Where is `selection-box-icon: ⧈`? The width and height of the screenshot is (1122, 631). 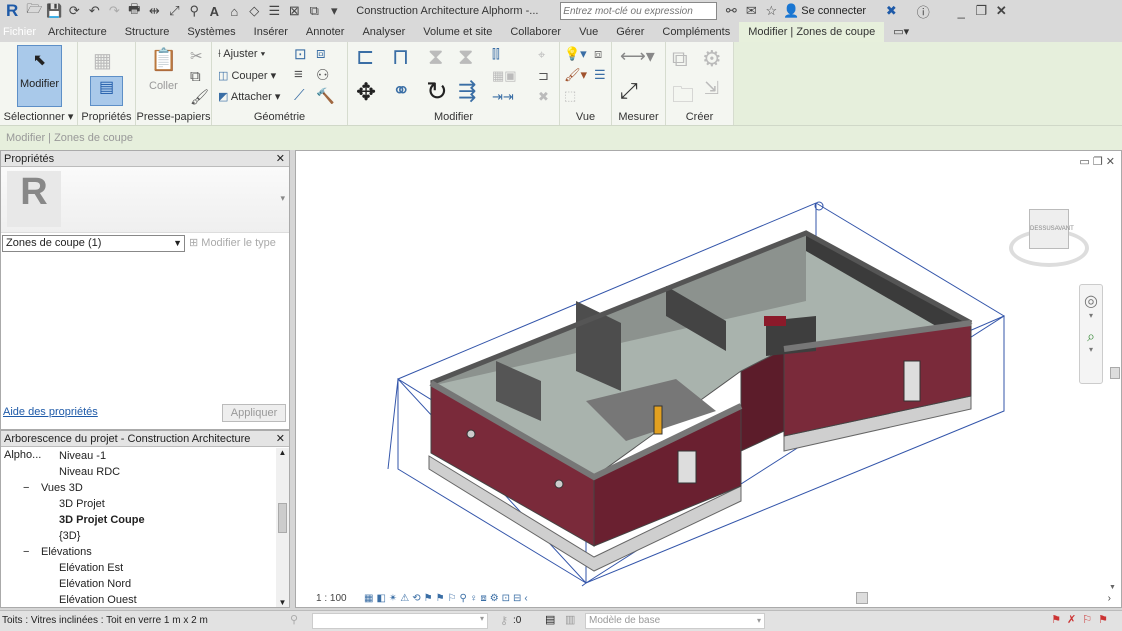 selection-box-icon: ⧈ is located at coordinates (598, 54).